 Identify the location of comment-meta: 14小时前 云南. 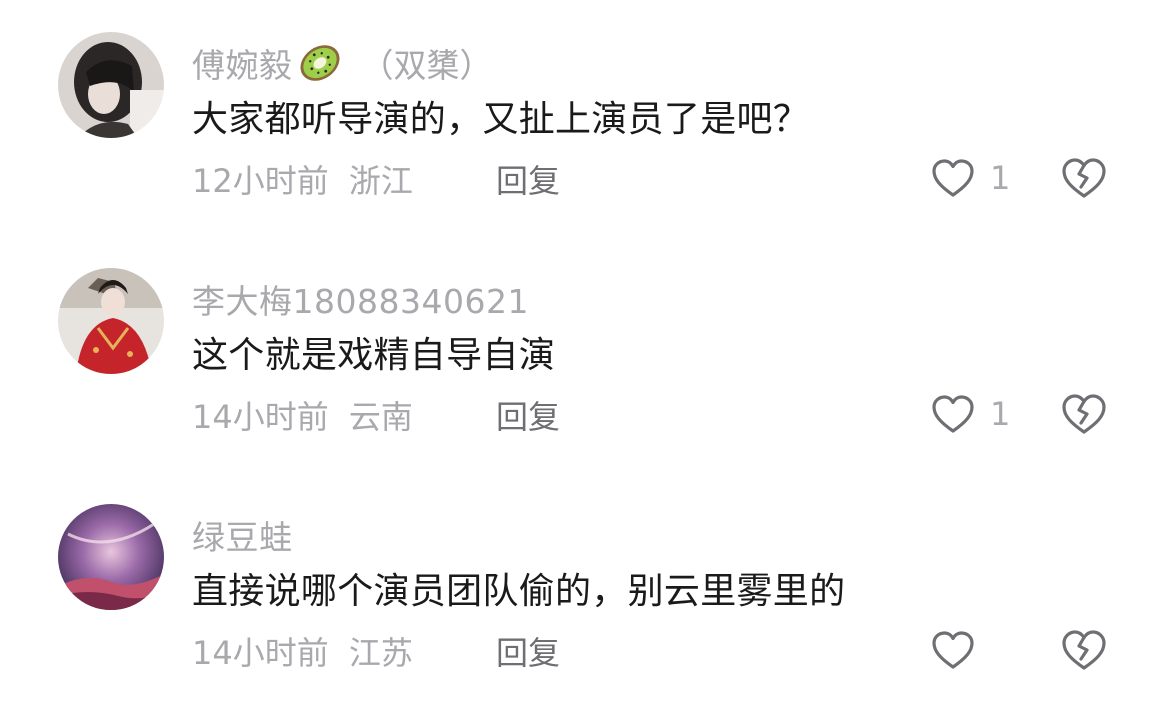
(302, 415).